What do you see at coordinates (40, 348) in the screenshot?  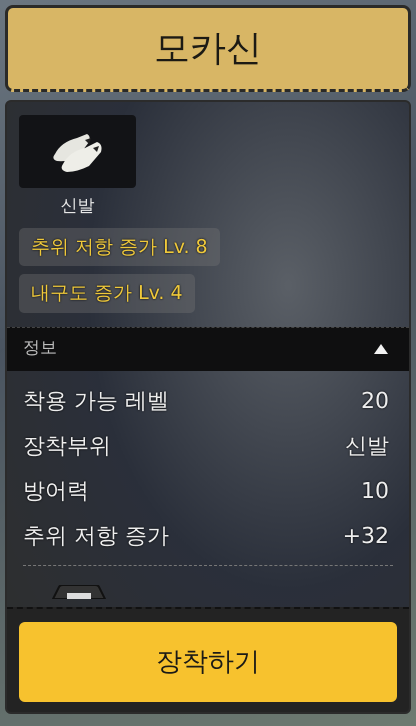 I see `section-title: 정보` at bounding box center [40, 348].